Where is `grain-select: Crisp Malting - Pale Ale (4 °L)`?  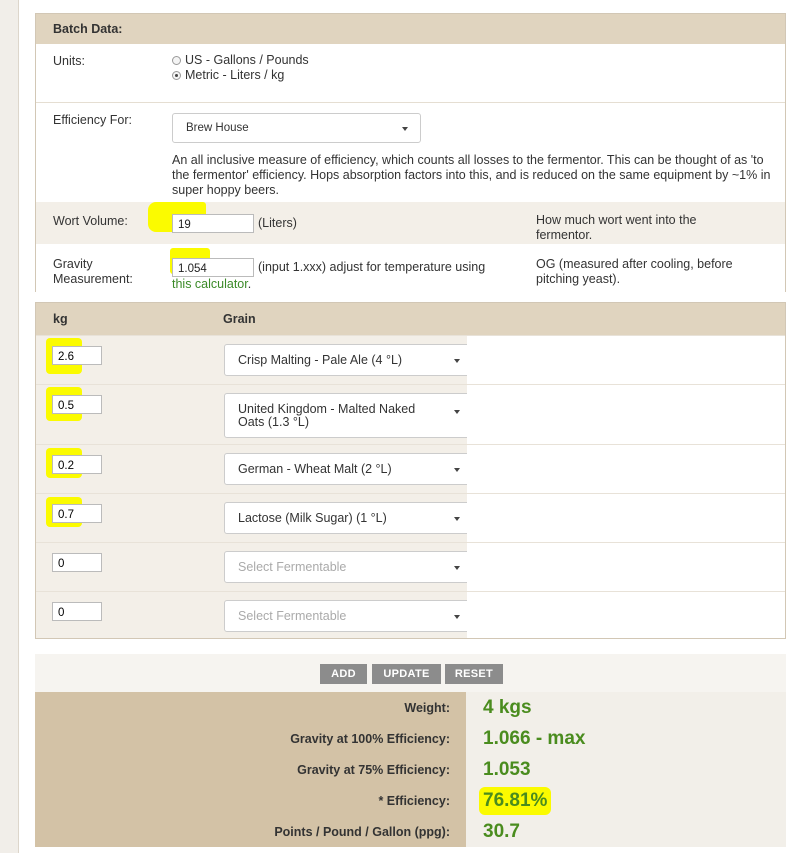 grain-select: Crisp Malting - Pale Ale (4 °L) is located at coordinates (348, 360).